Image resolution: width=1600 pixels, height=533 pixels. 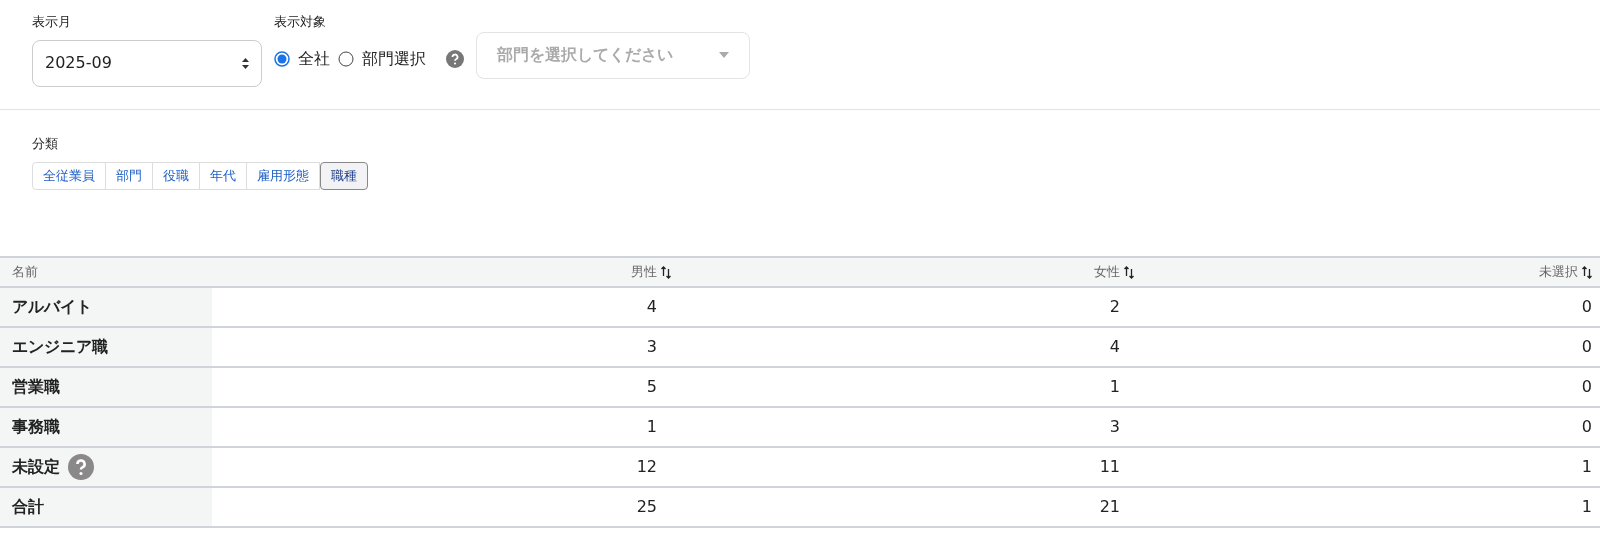 What do you see at coordinates (283, 175) in the screenshot?
I see `category-tab: 雇用形態` at bounding box center [283, 175].